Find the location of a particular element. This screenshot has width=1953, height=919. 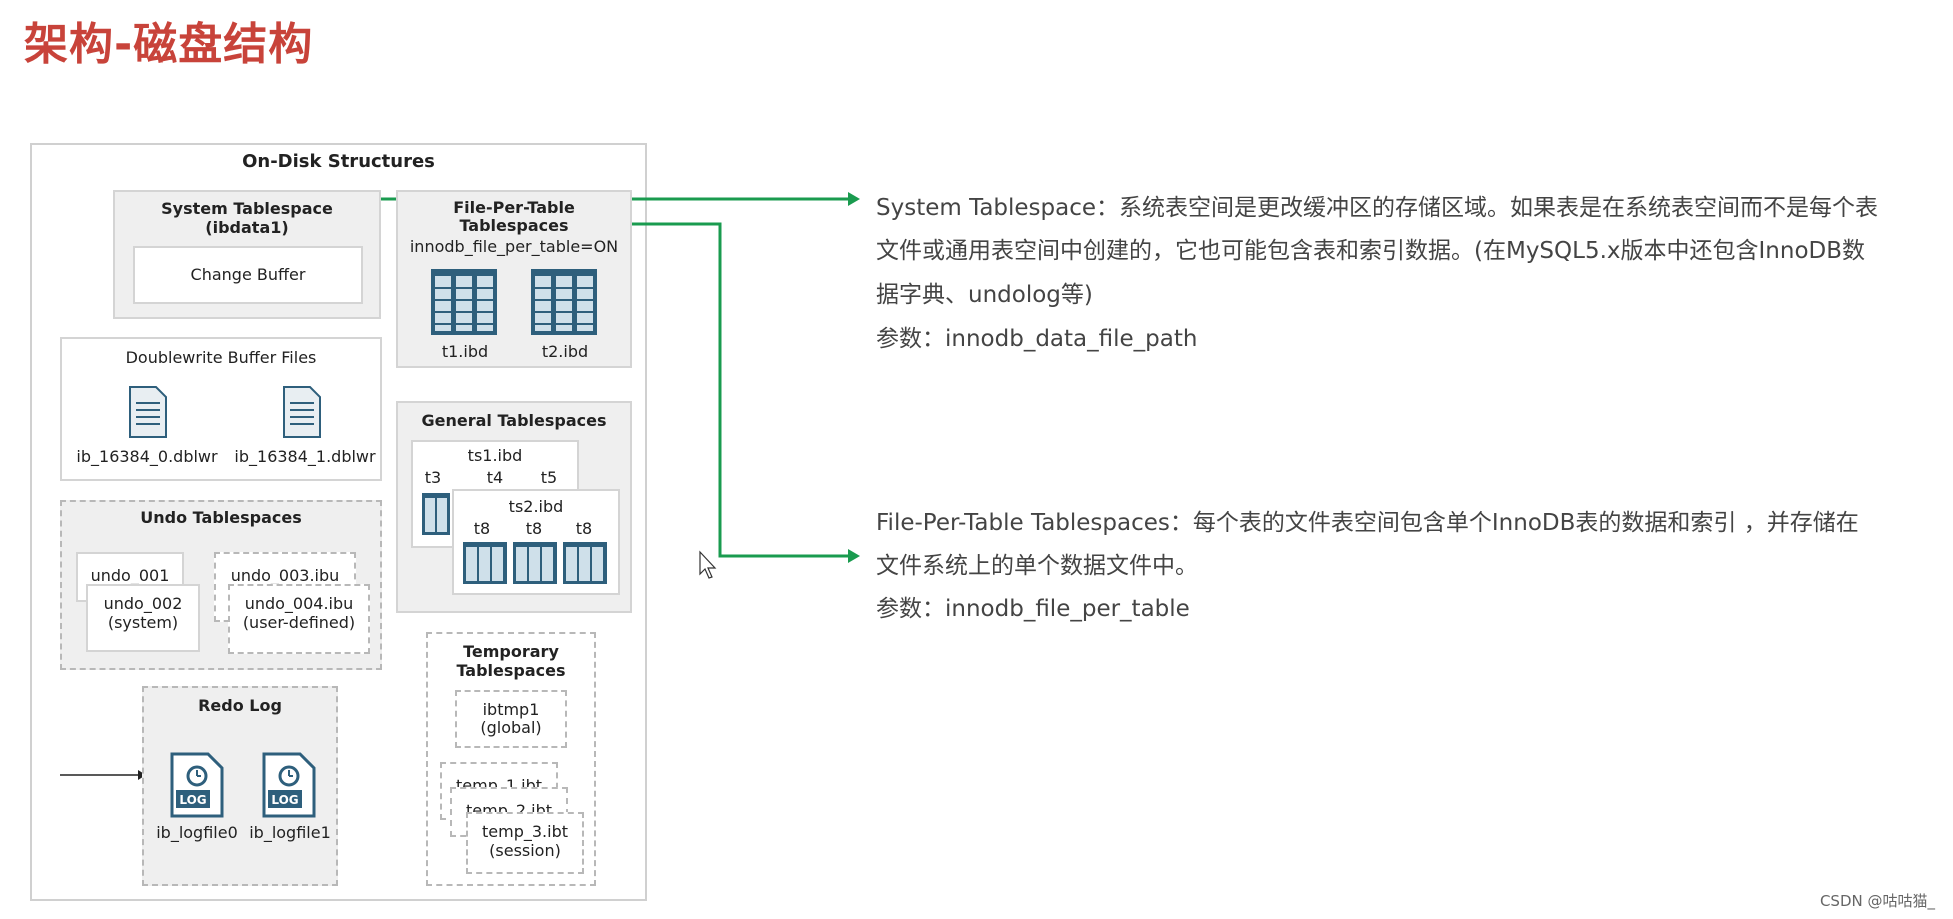

temp-3-box: temp_3.ibt (session) is located at coordinates (525, 843).